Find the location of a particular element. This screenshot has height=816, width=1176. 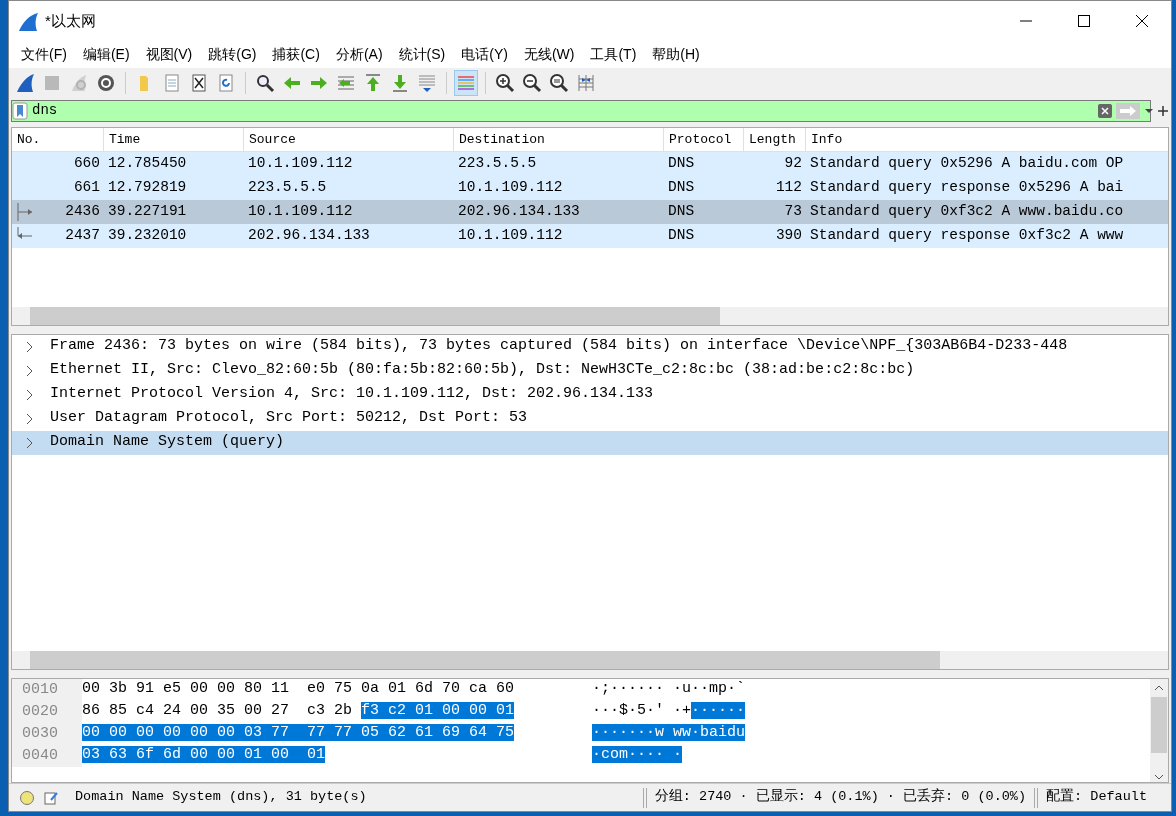

menu-item: 工具(T) is located at coordinates (613, 54).